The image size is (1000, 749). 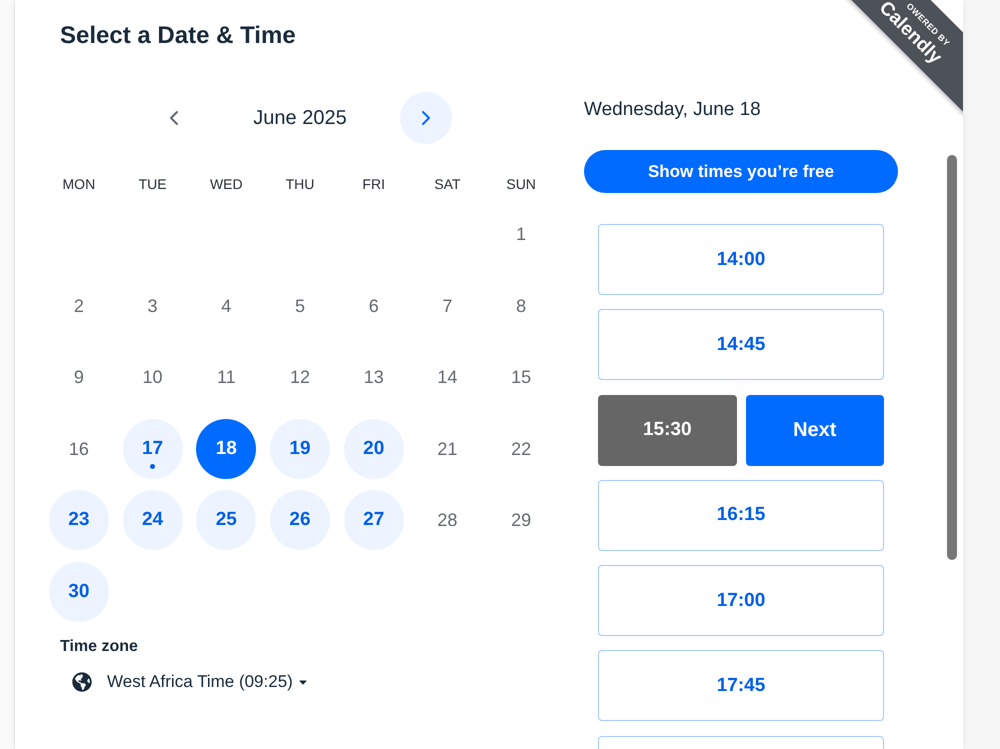 What do you see at coordinates (447, 520) in the screenshot?
I see `day-number: 28` at bounding box center [447, 520].